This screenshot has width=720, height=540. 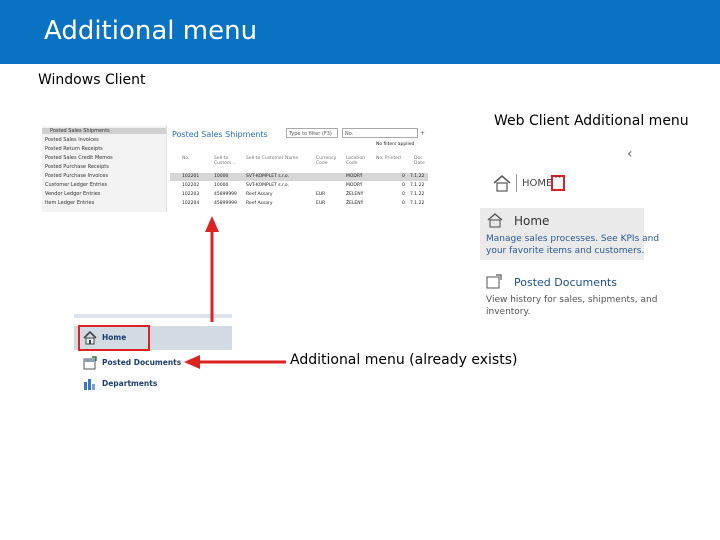 I want to click on horizontal-arrowhead, so click(x=192, y=362).